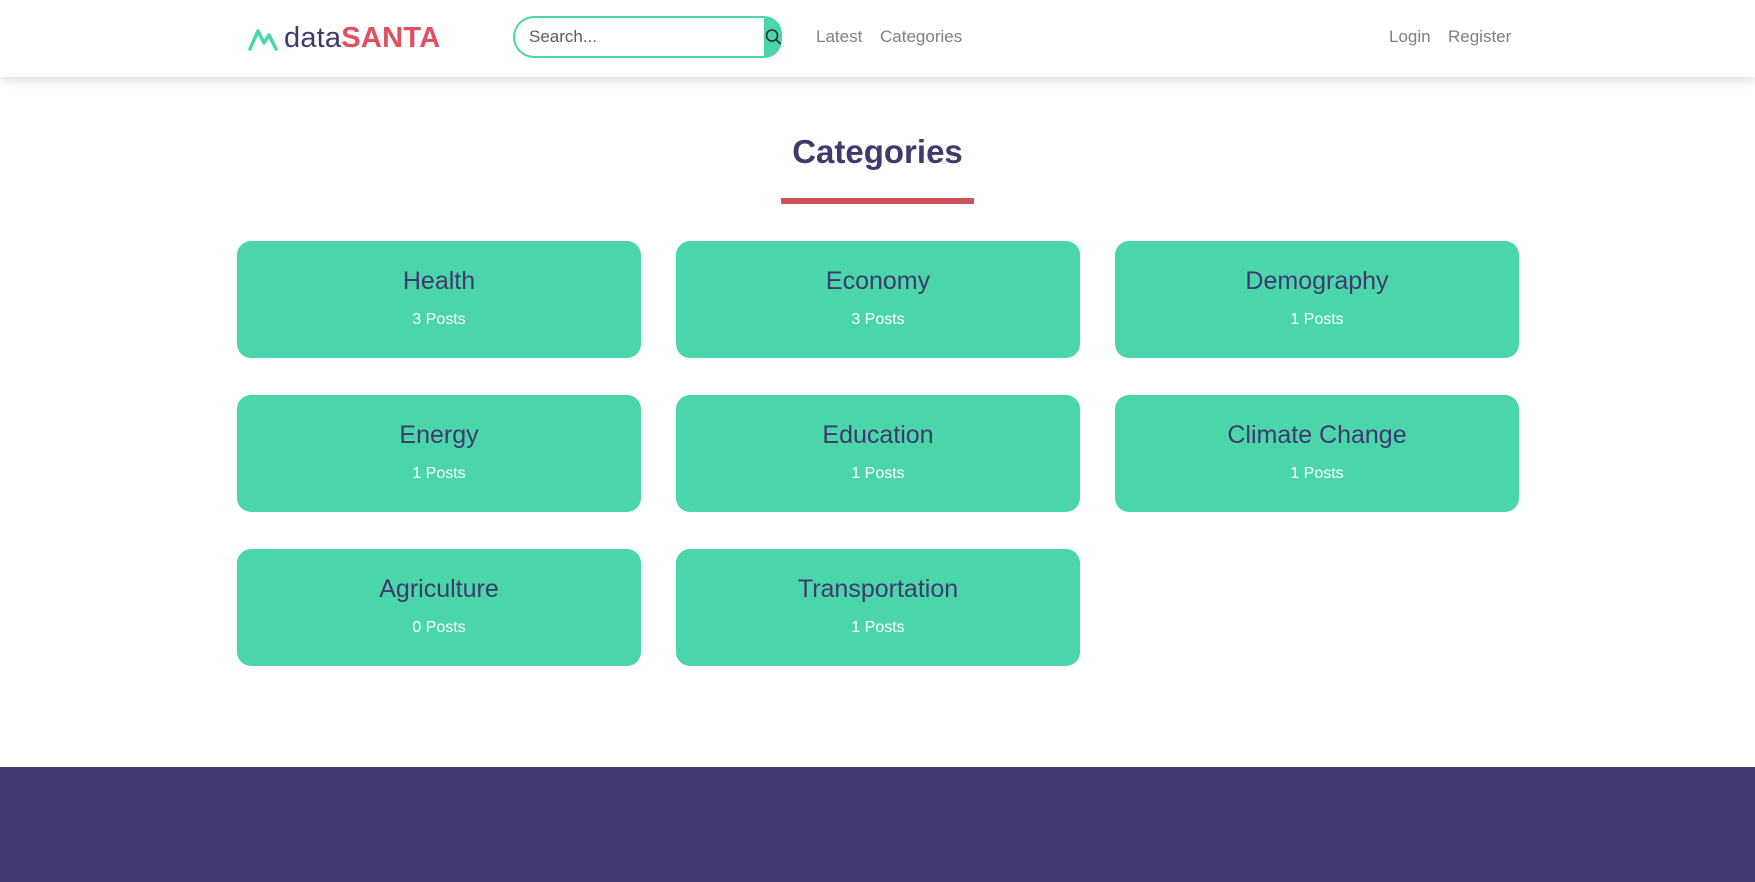 The image size is (1755, 882). What do you see at coordinates (1479, 37) in the screenshot?
I see `nav-link-register: Register` at bounding box center [1479, 37].